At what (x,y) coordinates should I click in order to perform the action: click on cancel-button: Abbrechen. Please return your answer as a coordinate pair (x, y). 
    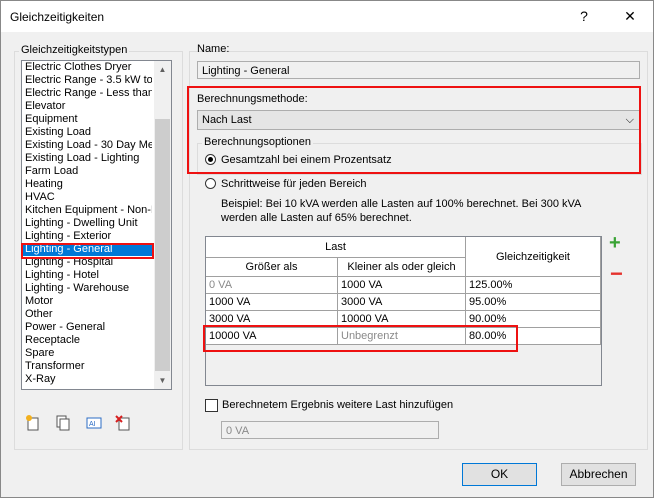
    Looking at the image, I should click on (598, 474).